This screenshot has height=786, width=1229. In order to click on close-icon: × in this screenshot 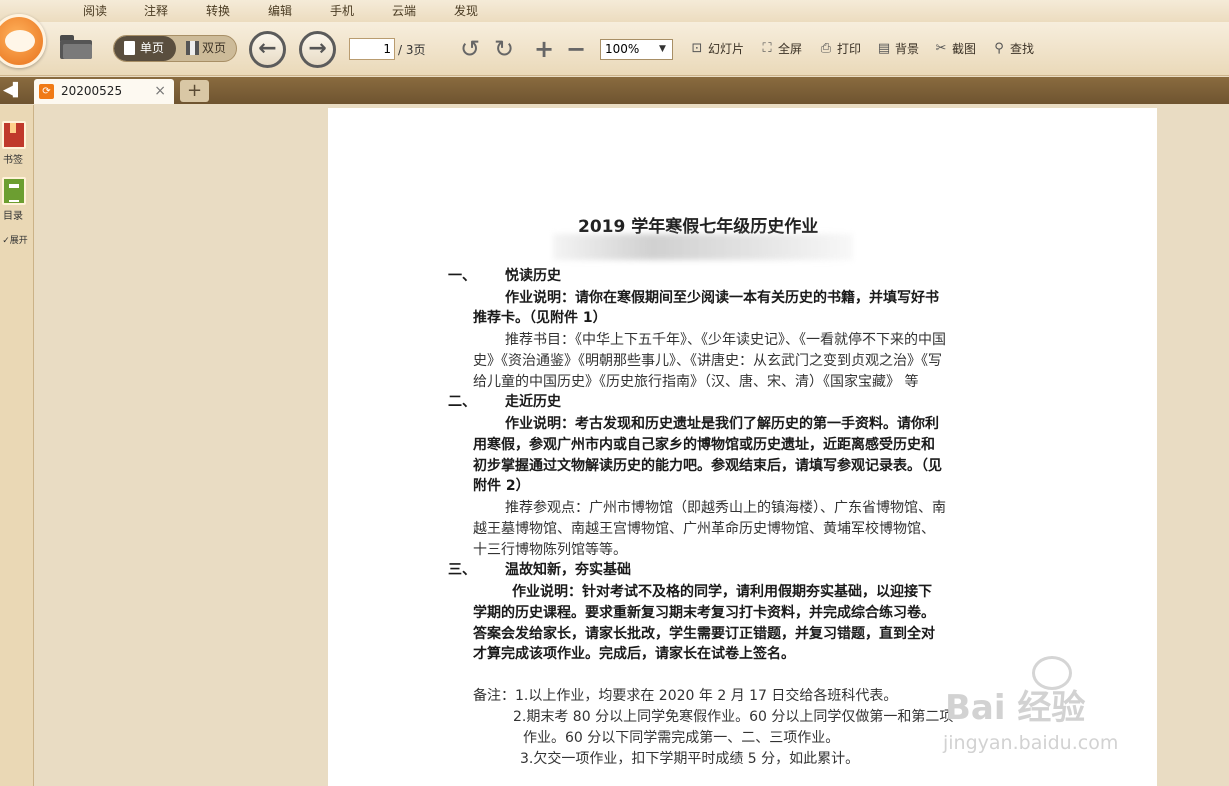, I will do `click(160, 91)`.